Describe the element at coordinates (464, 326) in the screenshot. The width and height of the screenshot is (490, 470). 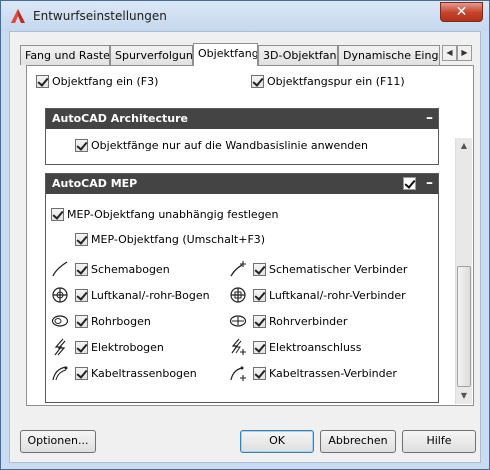
I see `scroll-thumb` at that location.